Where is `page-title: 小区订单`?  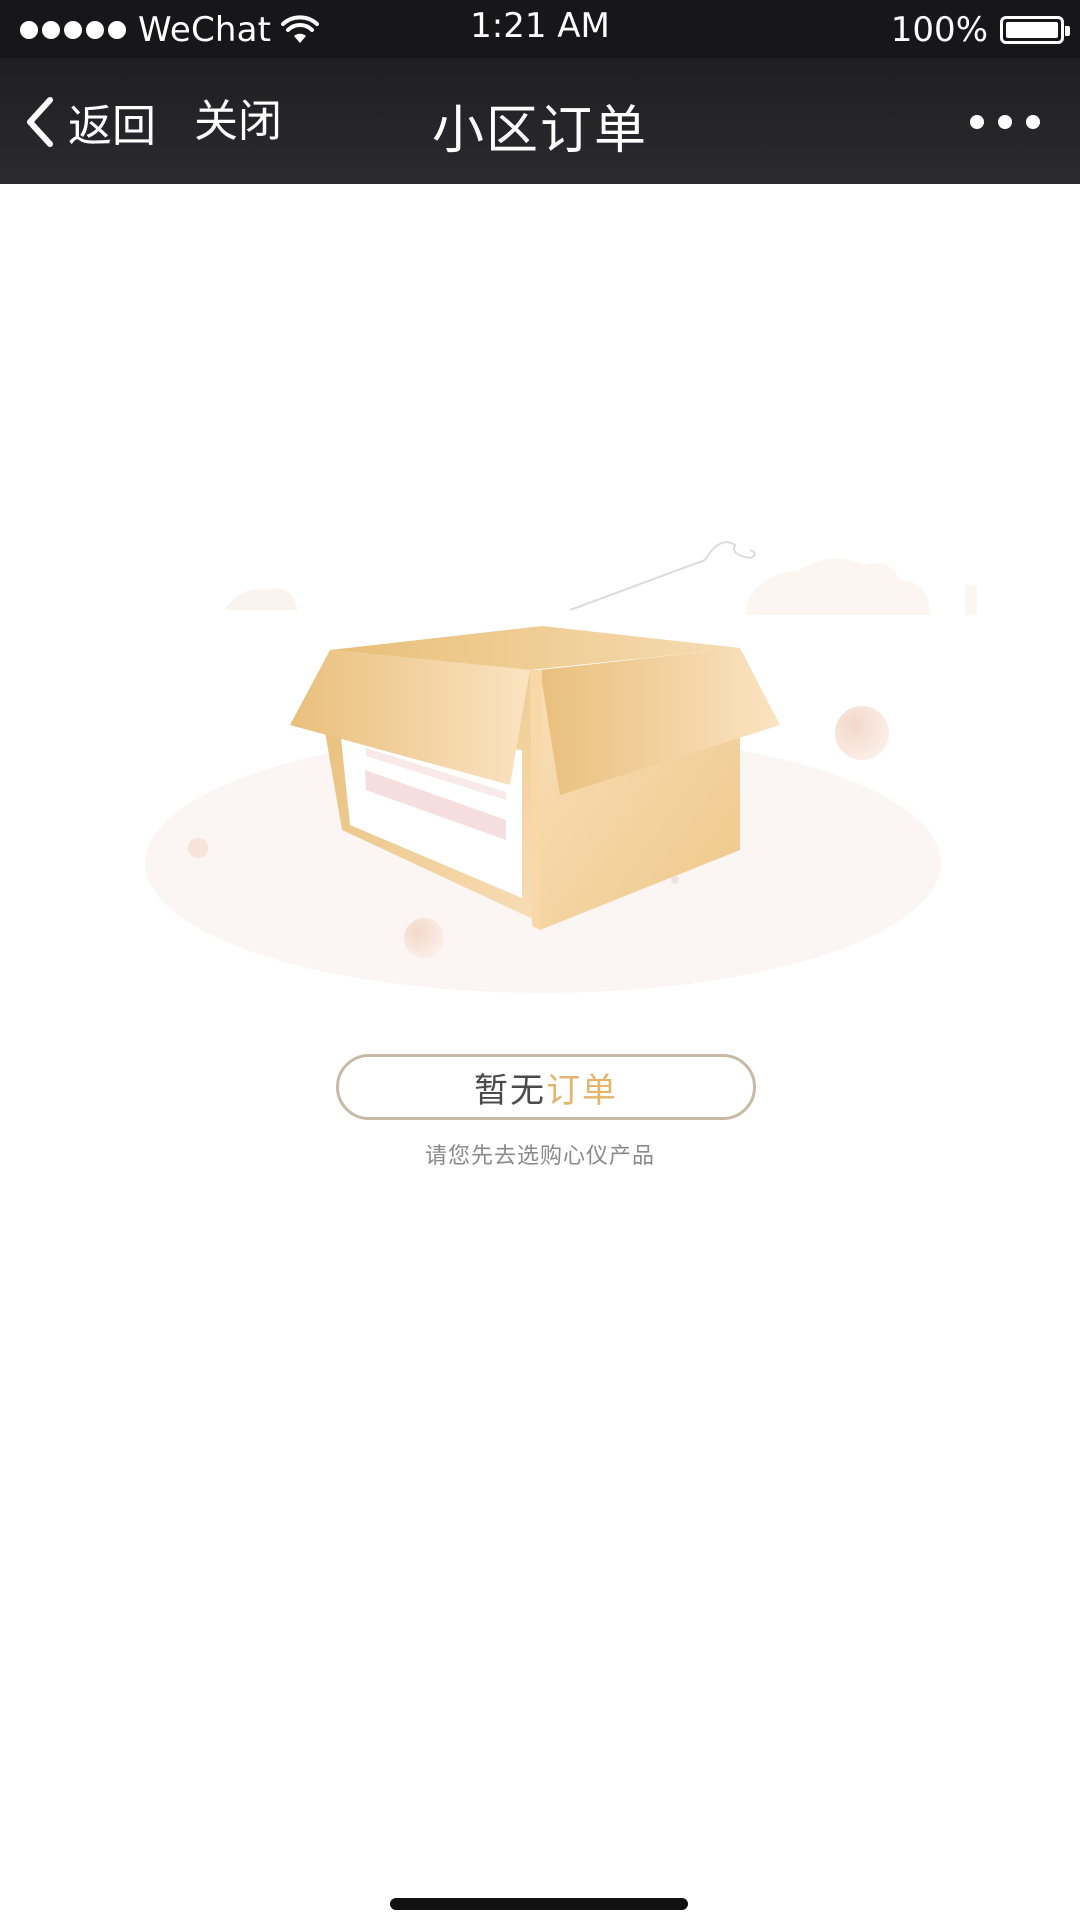 page-title: 小区订单 is located at coordinates (539, 131).